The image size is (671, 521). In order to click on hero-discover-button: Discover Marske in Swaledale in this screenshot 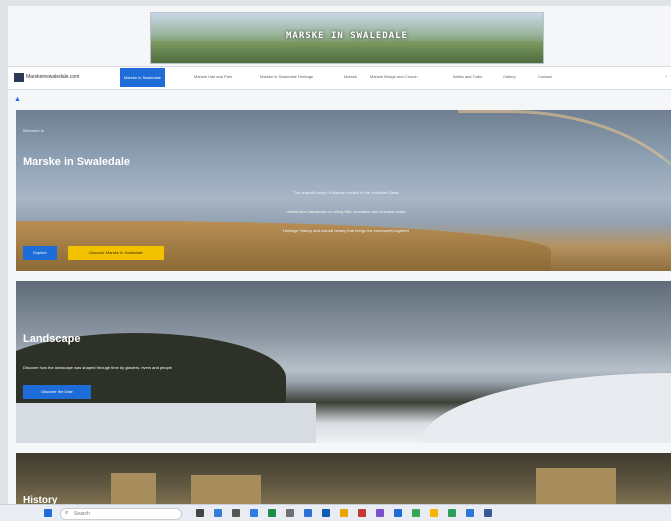, I will do `click(116, 253)`.